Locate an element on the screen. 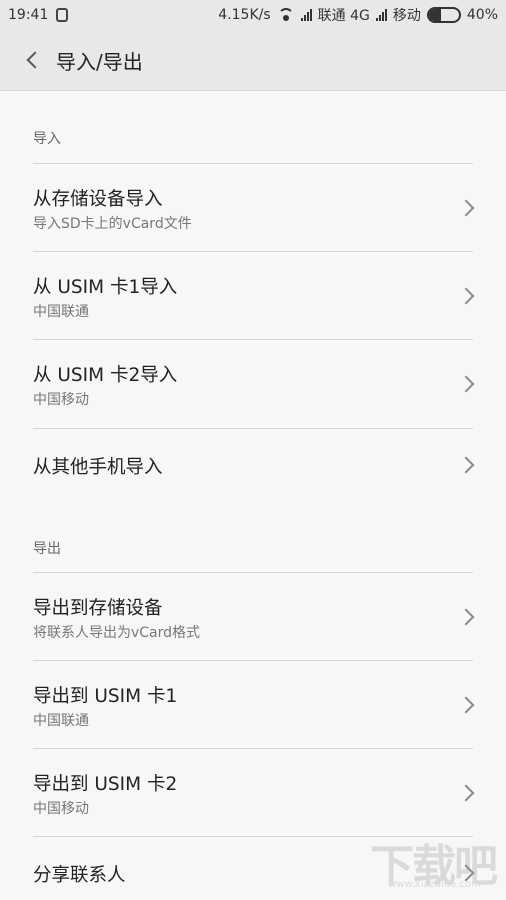  import-from-usim1-row: 从 USIM 卡1导入 中国联通 is located at coordinates (253, 295).